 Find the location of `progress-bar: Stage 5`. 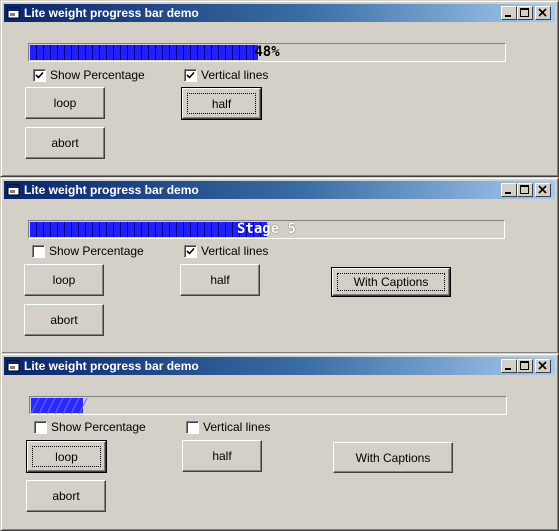

progress-bar: Stage 5 is located at coordinates (266, 229).